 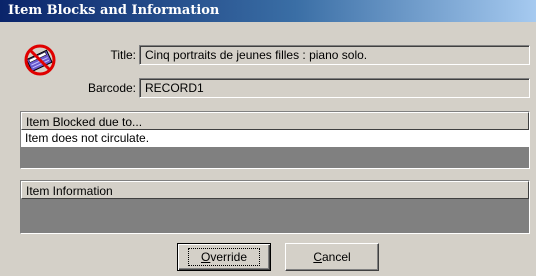 I want to click on override-label-rest: verride, so click(x=229, y=257).